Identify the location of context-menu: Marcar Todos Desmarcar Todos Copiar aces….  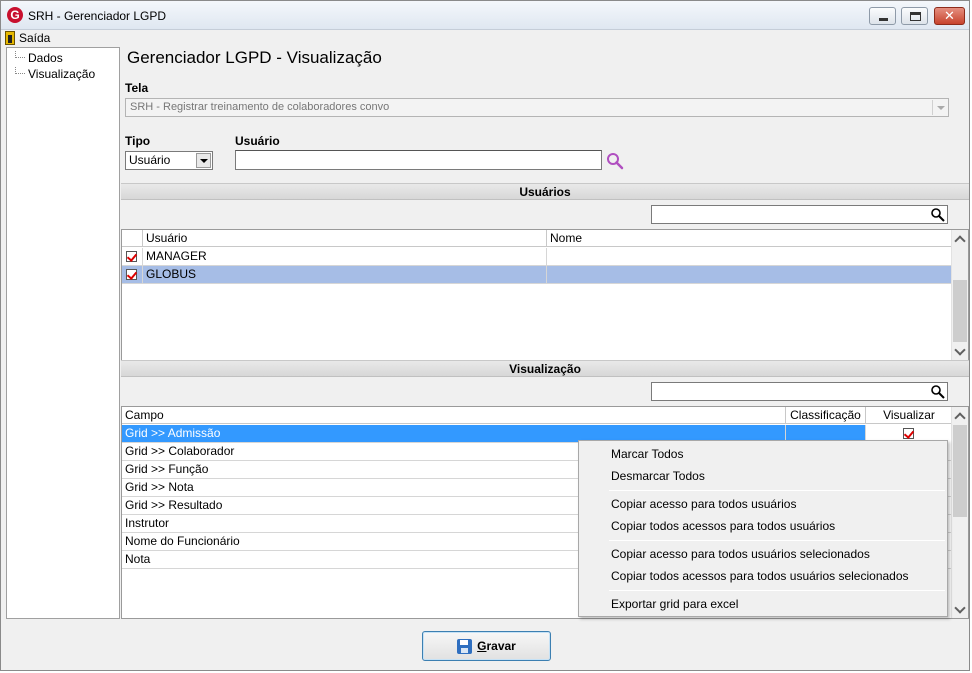
(763, 528).